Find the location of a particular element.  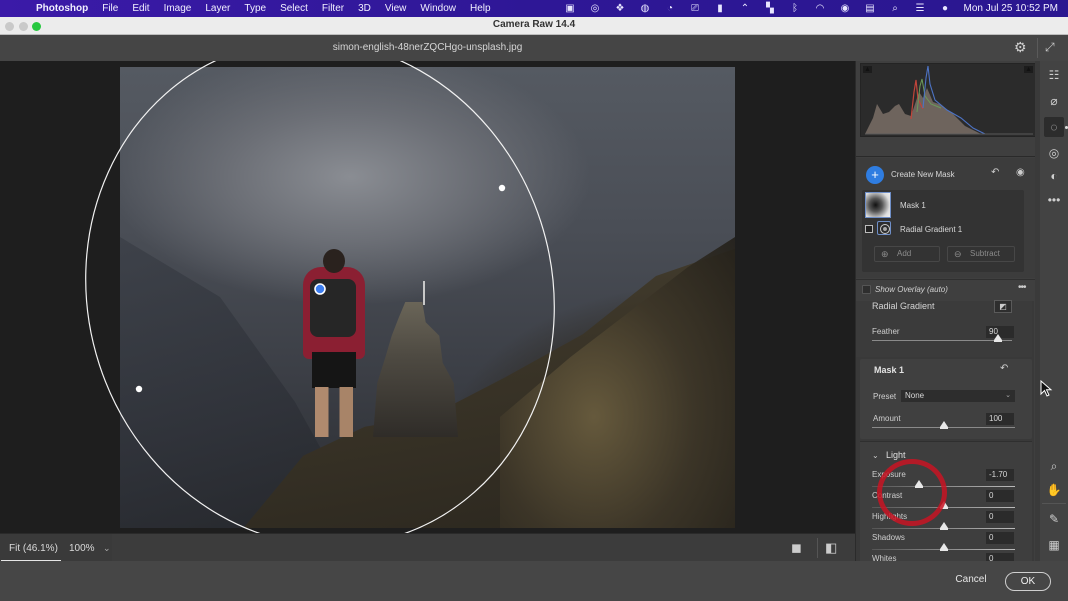

ok-button: OK is located at coordinates (1028, 581).